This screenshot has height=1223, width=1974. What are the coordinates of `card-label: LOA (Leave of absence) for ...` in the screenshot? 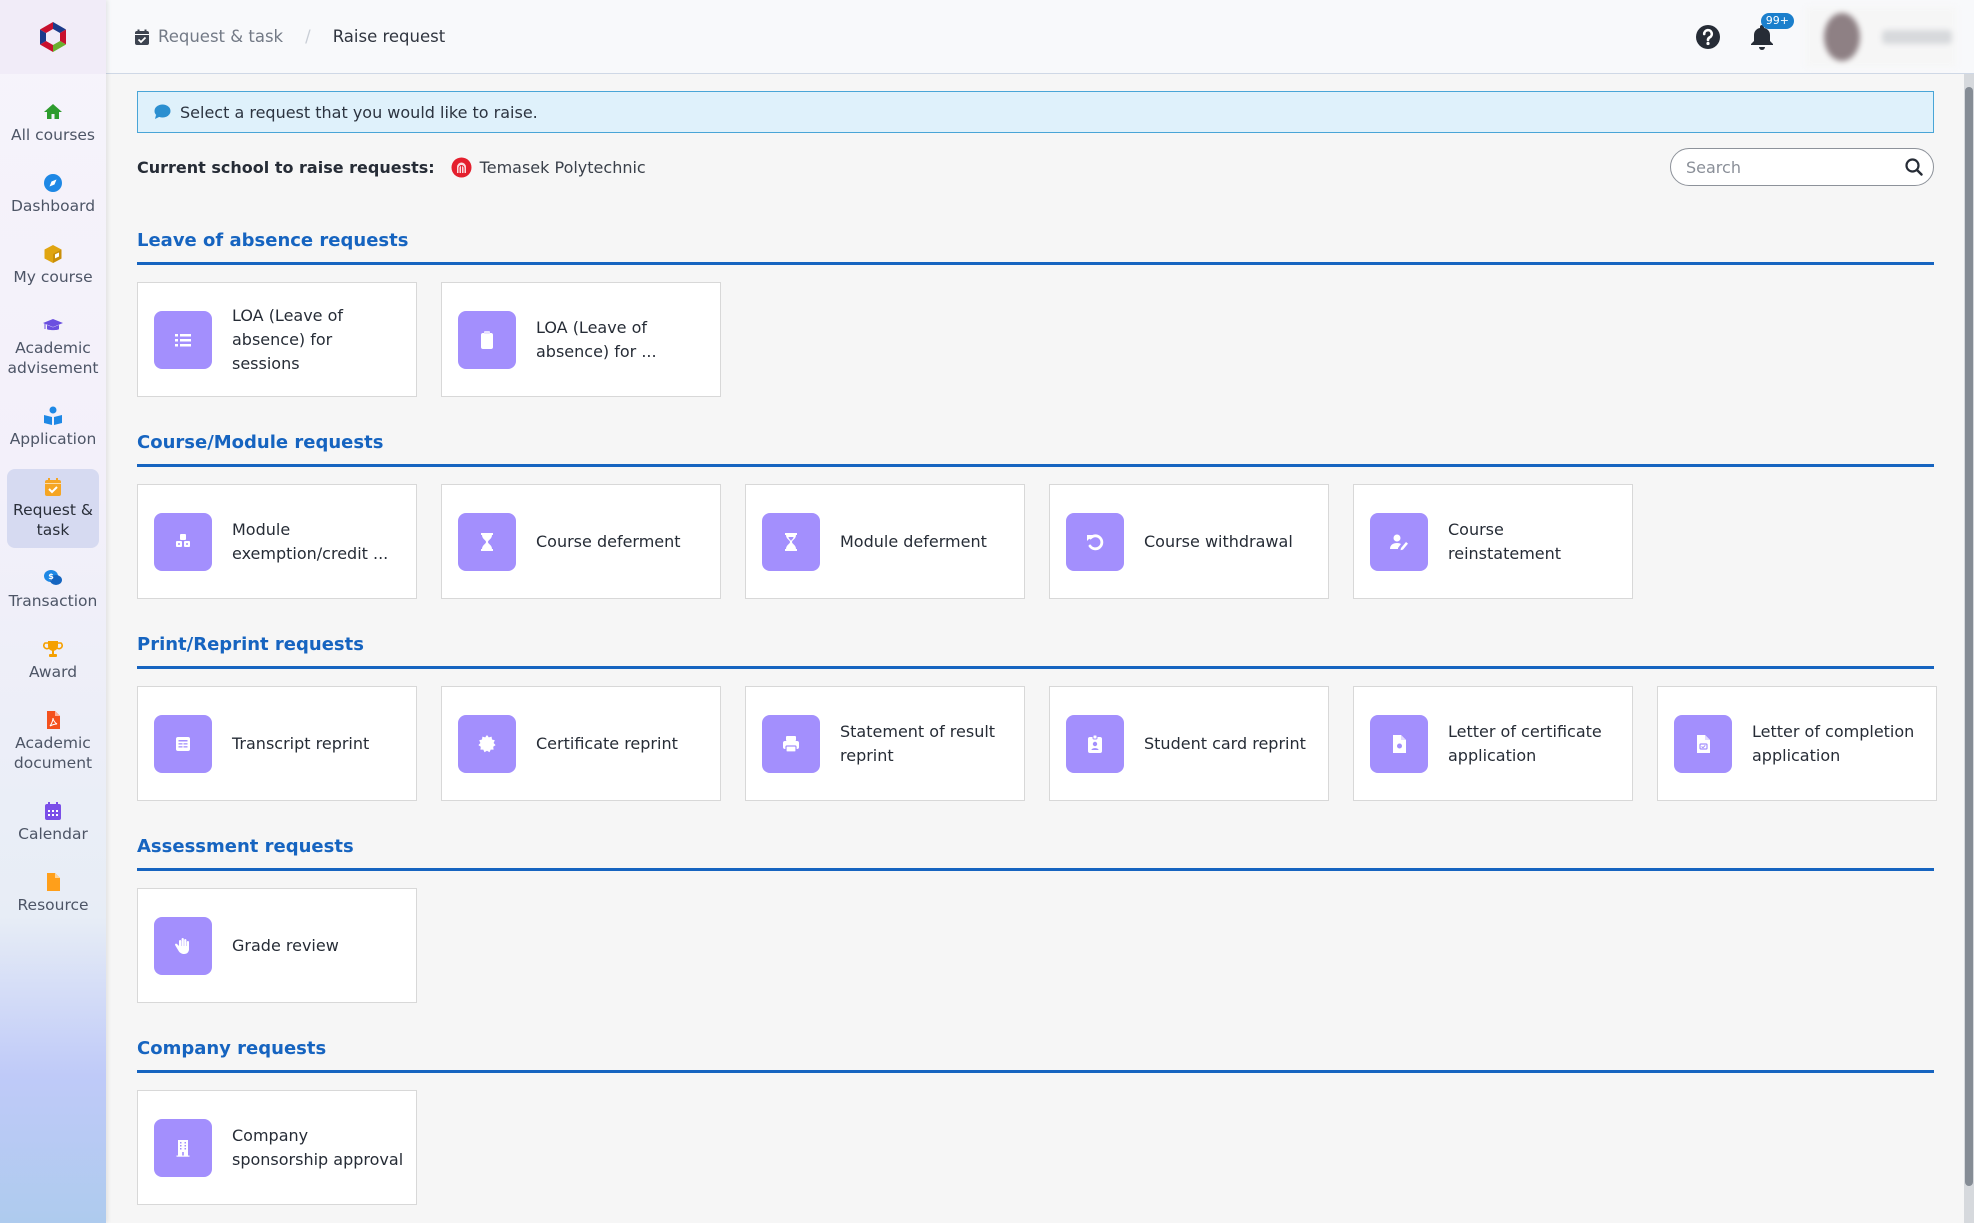 It's located at (596, 339).